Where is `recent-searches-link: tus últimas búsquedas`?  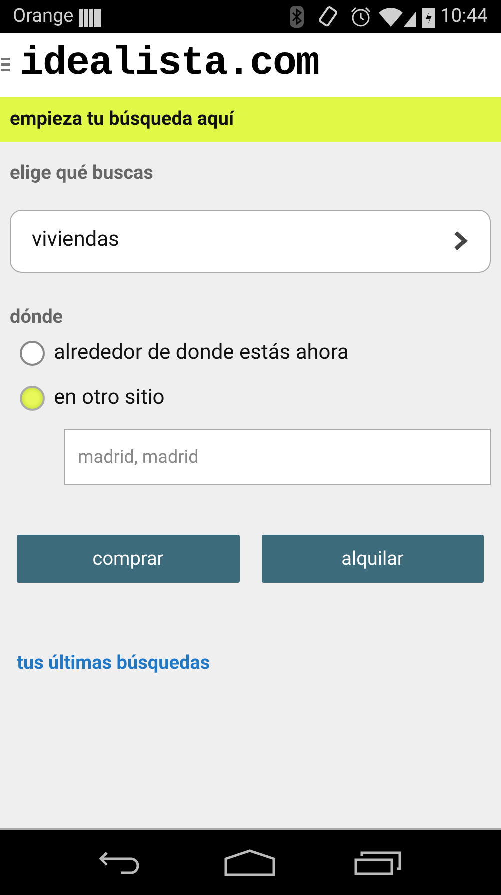
recent-searches-link: tus últimas búsquedas is located at coordinates (254, 663).